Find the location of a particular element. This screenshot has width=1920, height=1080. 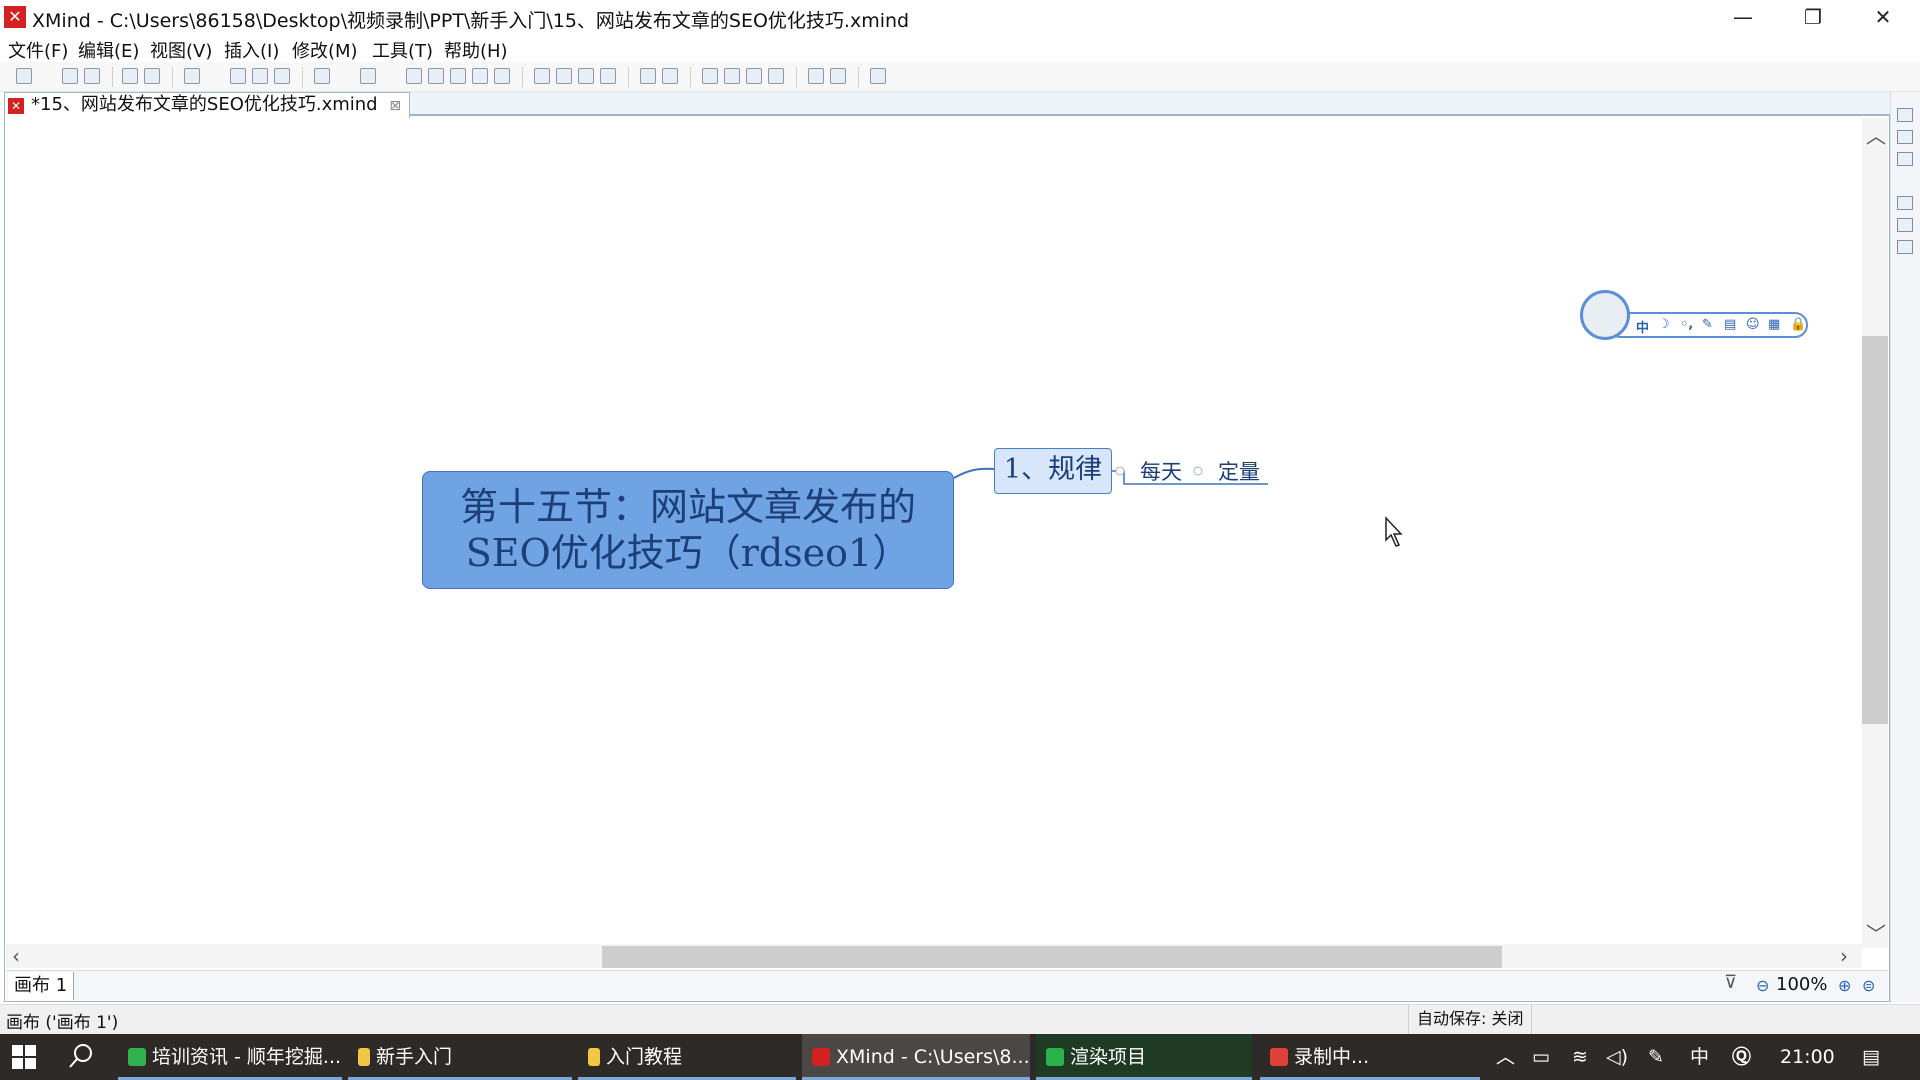

connector-lines is located at coordinates (1178, 506).